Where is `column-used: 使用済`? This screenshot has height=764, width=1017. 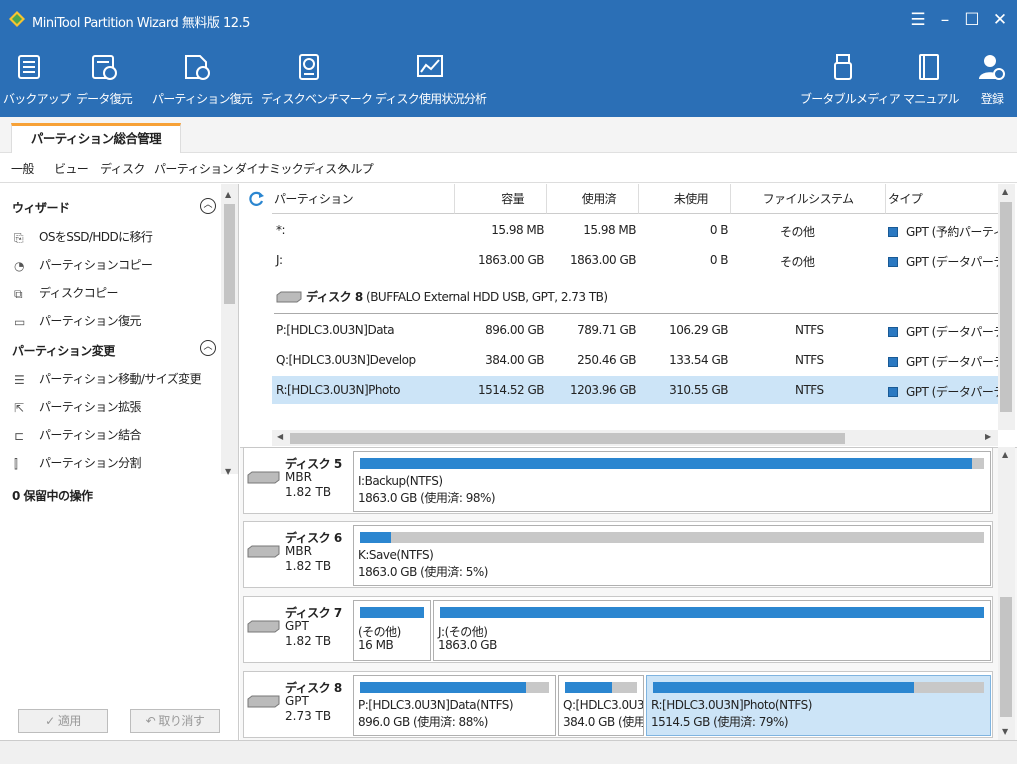 column-used: 使用済 is located at coordinates (593, 199).